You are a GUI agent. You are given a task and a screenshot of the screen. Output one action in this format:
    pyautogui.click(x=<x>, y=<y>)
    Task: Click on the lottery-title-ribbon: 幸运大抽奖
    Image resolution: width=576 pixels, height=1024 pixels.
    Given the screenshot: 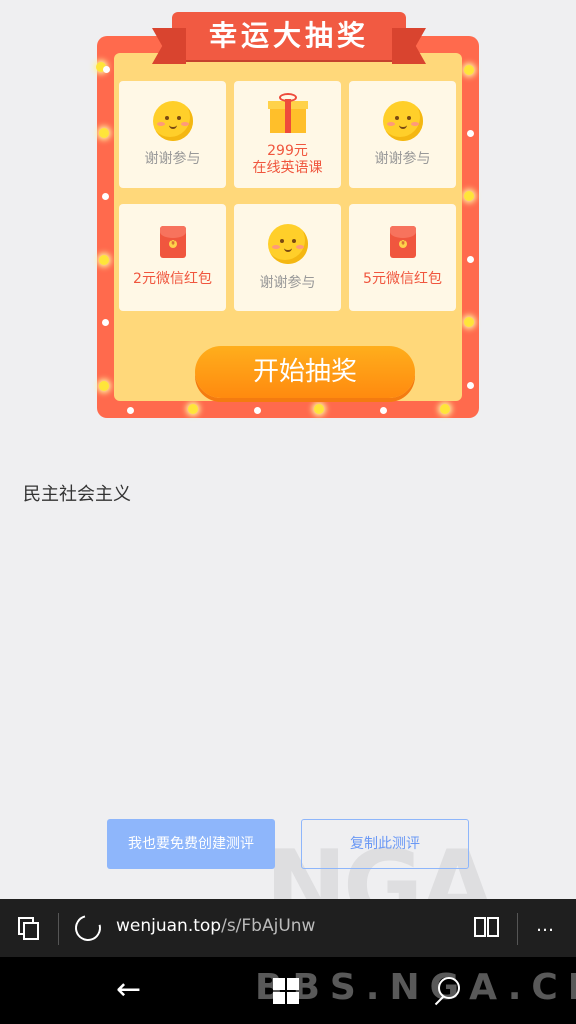 What is the action you would take?
    pyautogui.click(x=289, y=38)
    